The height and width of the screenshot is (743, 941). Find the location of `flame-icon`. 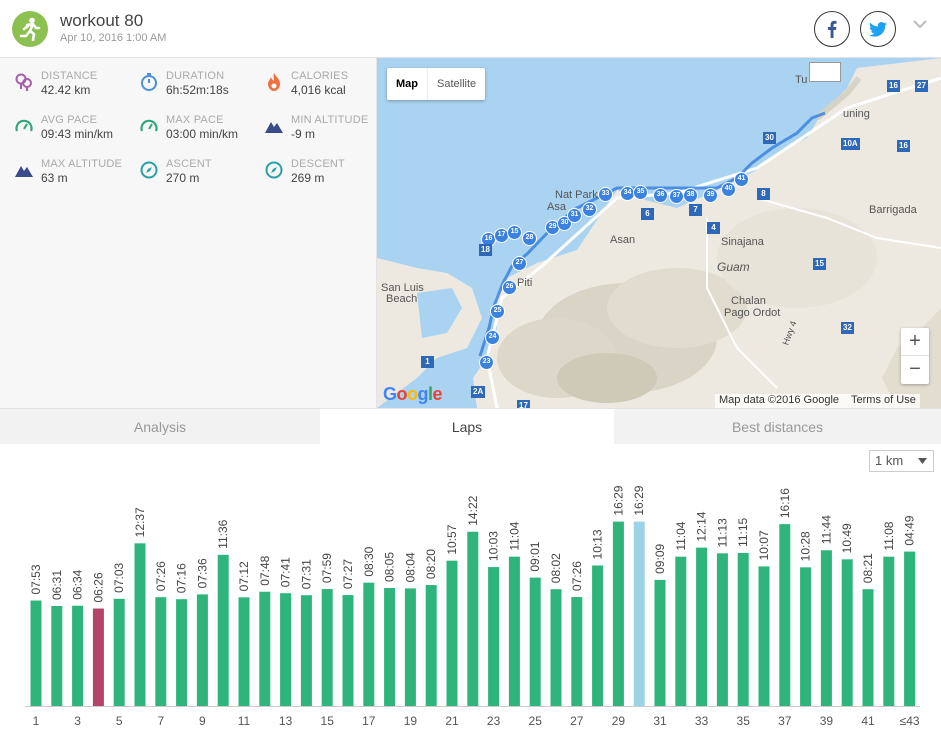

flame-icon is located at coordinates (274, 82).